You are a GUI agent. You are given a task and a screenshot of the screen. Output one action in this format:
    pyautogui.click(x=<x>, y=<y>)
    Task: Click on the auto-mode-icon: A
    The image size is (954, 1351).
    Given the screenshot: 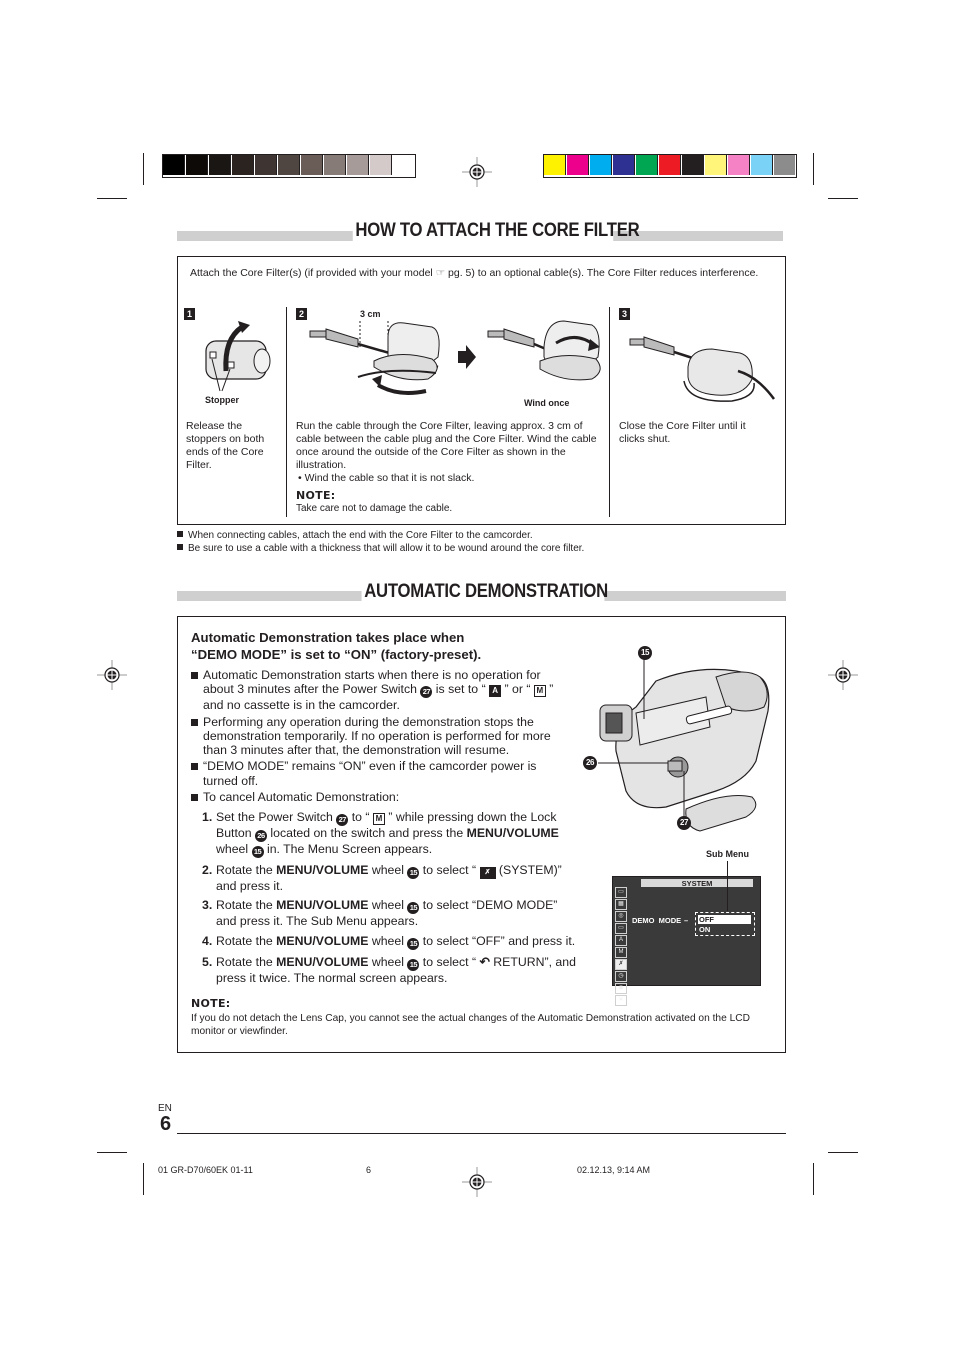 What is the action you would take?
    pyautogui.click(x=495, y=691)
    